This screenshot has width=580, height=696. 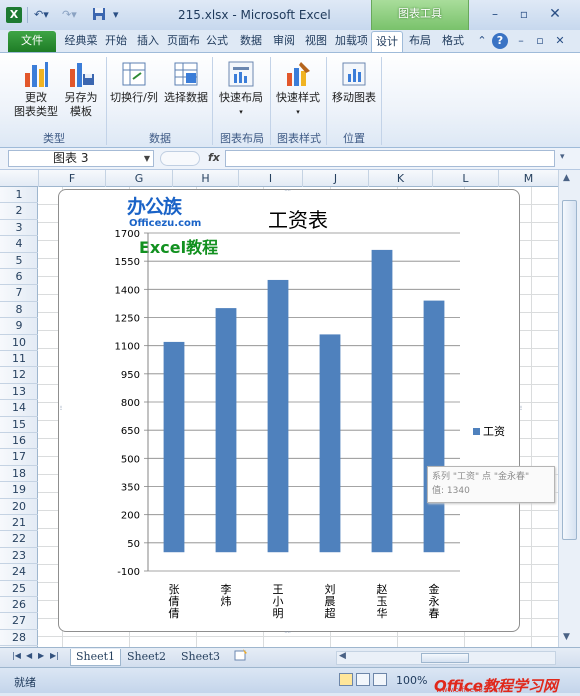 What do you see at coordinates (19, 375) in the screenshot?
I see `row-header: 12` at bounding box center [19, 375].